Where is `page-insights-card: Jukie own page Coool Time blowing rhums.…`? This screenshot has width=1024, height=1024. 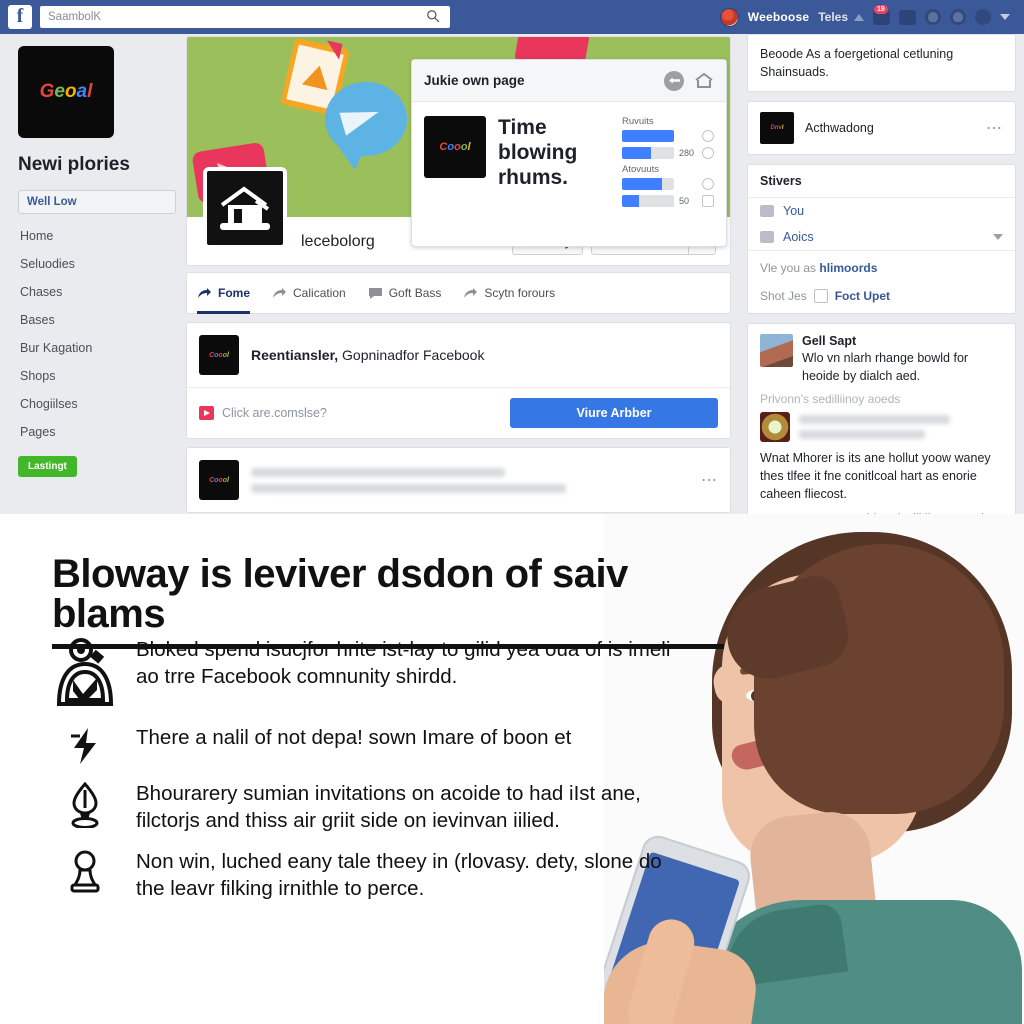
page-insights-card: Jukie own page Coool Time blowing rhums.… is located at coordinates (569, 153).